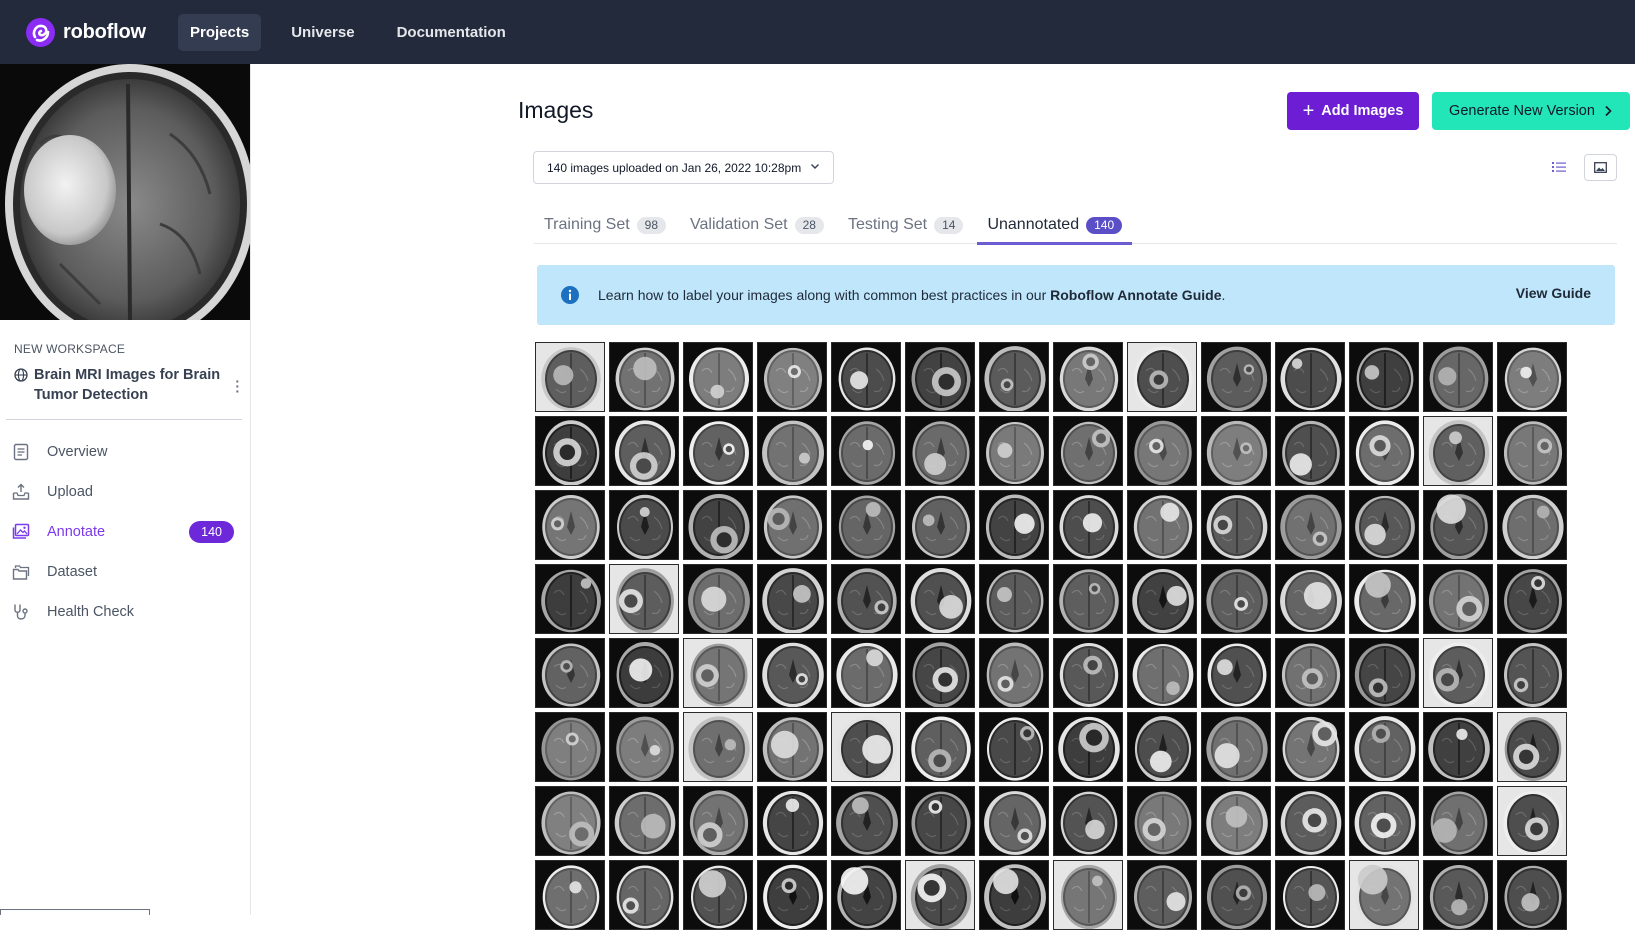 Image resolution: width=1635 pixels, height=930 pixels. What do you see at coordinates (1553, 293) in the screenshot?
I see `view-guide-link: View Guide` at bounding box center [1553, 293].